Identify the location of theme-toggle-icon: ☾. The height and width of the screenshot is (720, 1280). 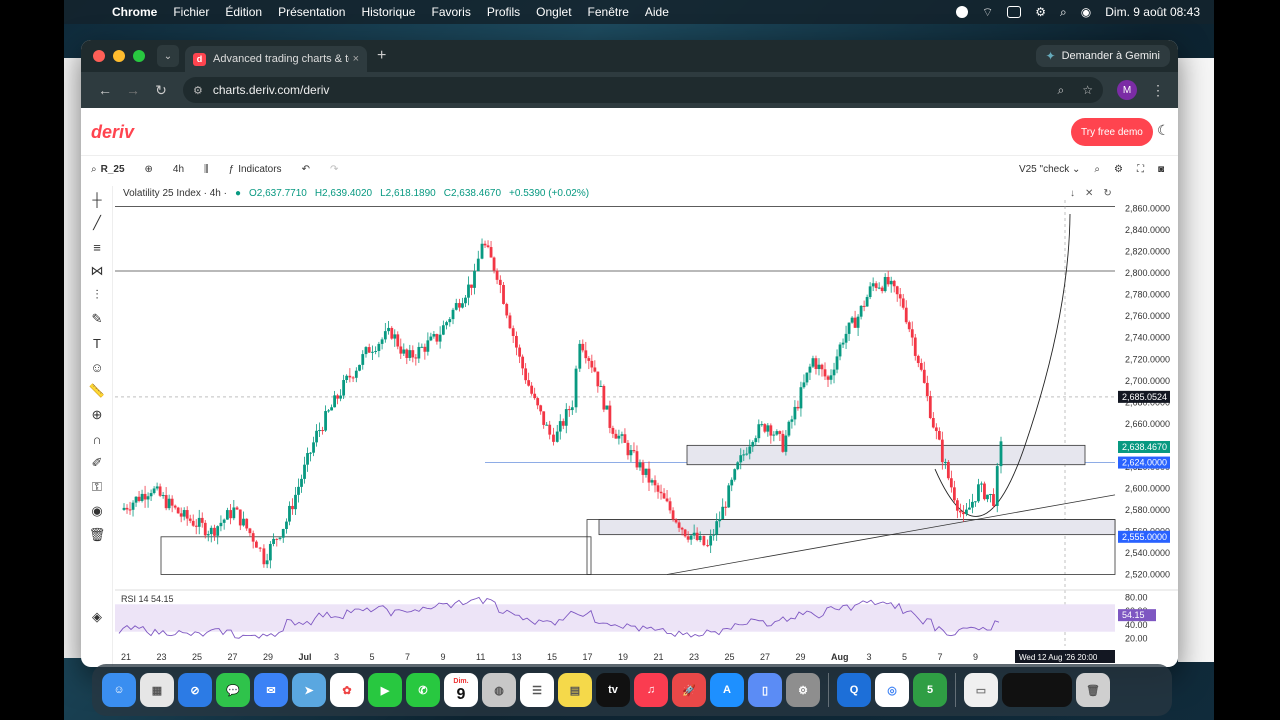
(1163, 130).